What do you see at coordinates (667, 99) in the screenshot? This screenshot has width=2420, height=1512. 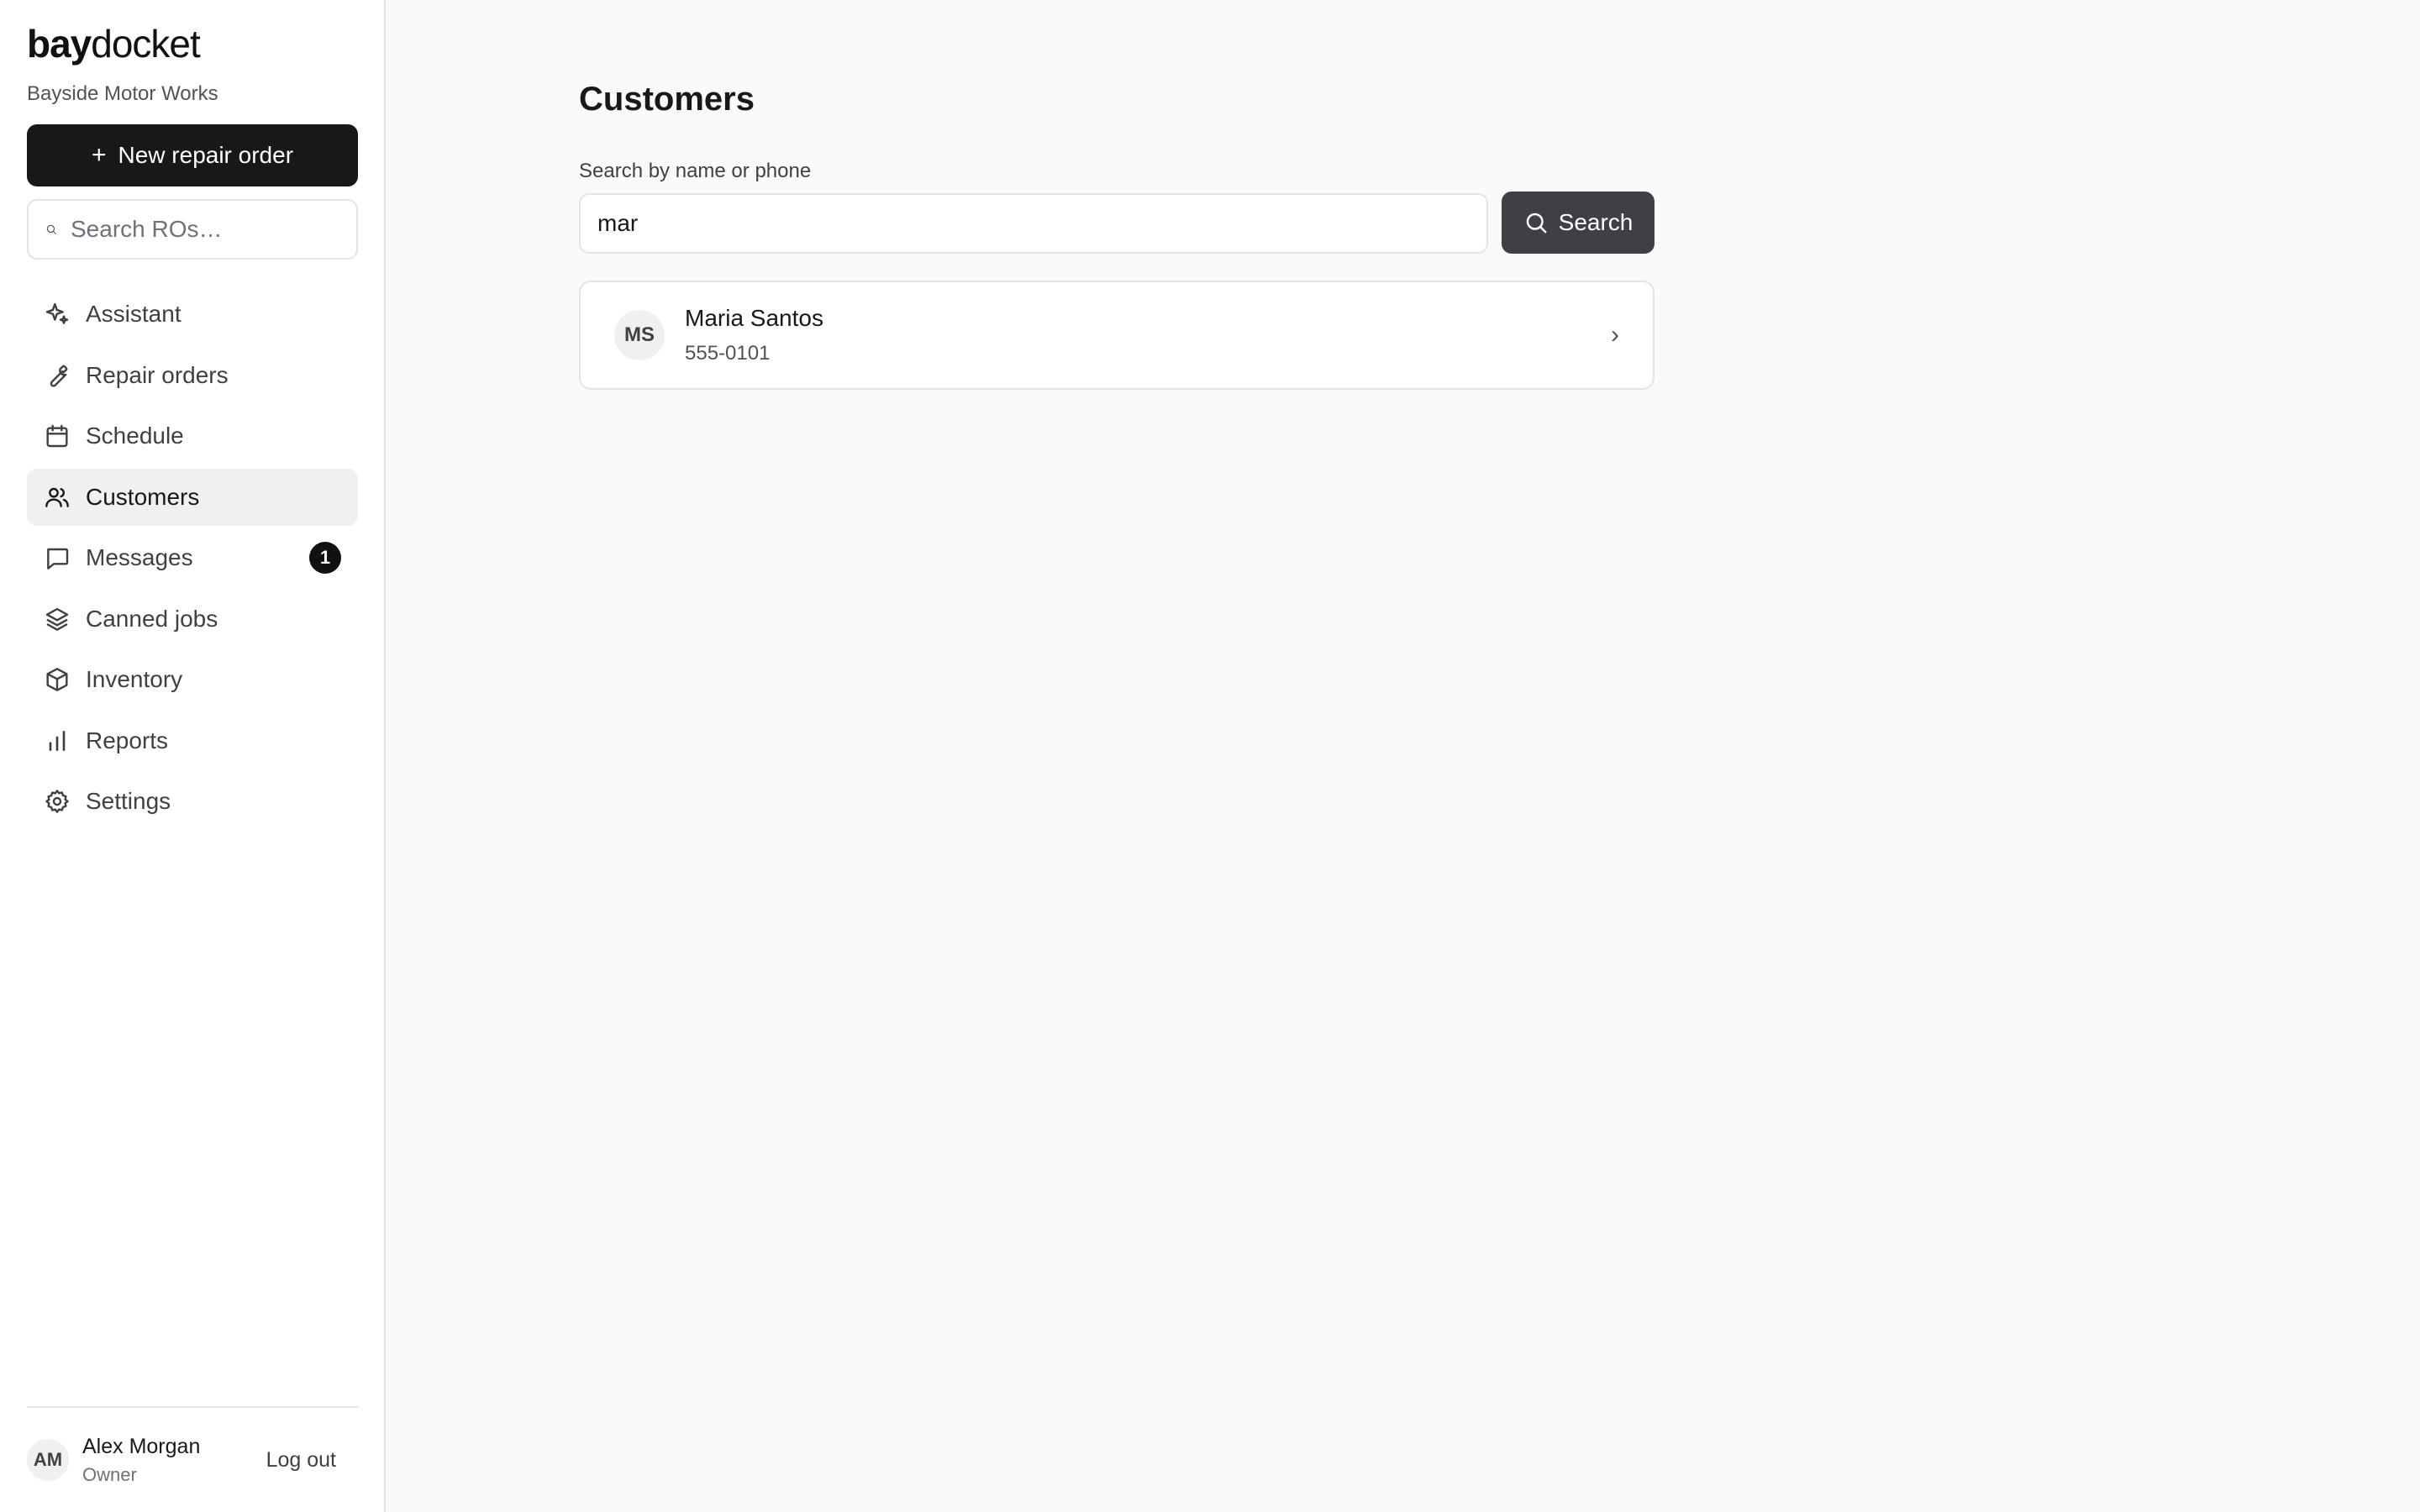 I see `page-title: Customers` at bounding box center [667, 99].